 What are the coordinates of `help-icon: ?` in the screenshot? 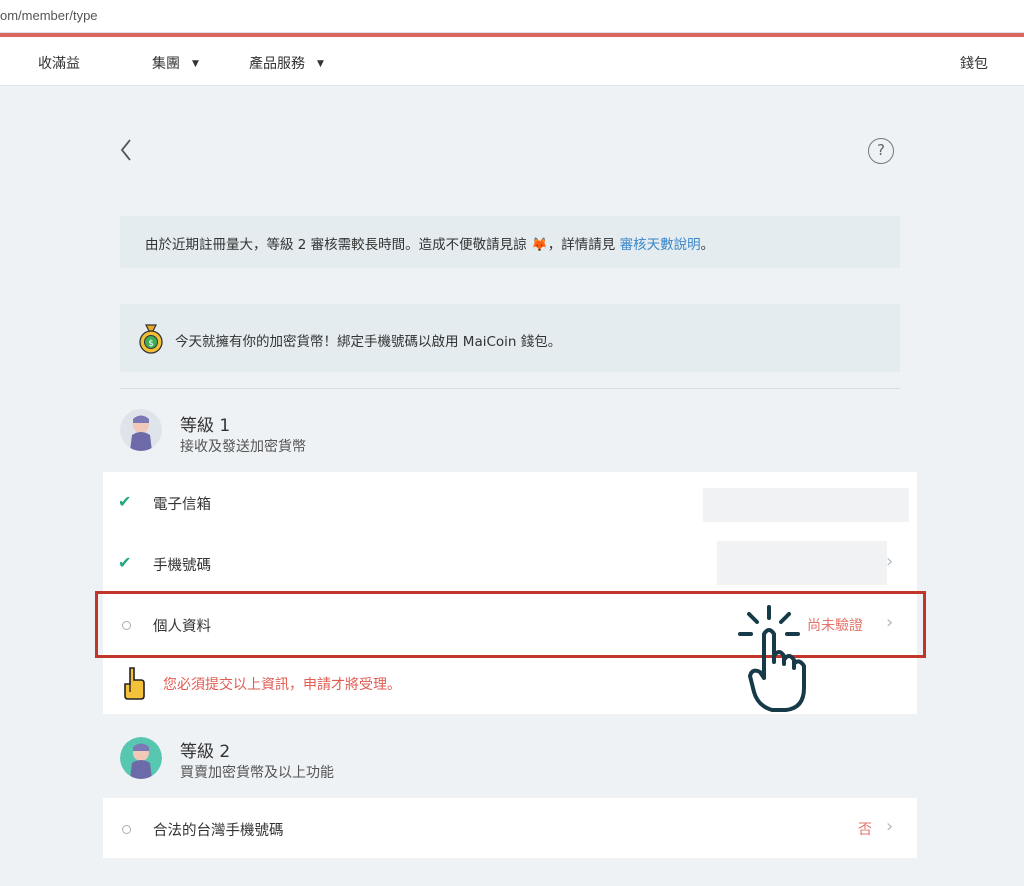 It's located at (881, 151).